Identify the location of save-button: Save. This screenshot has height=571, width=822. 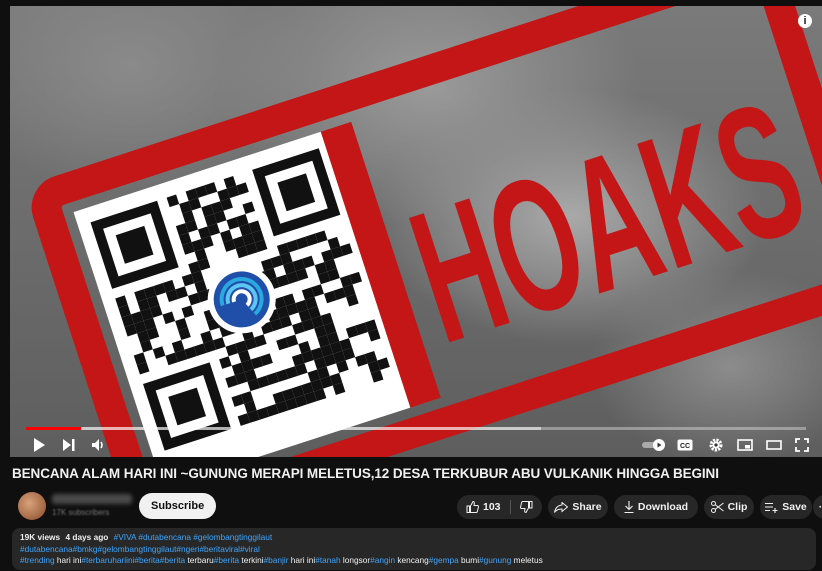
(786, 507).